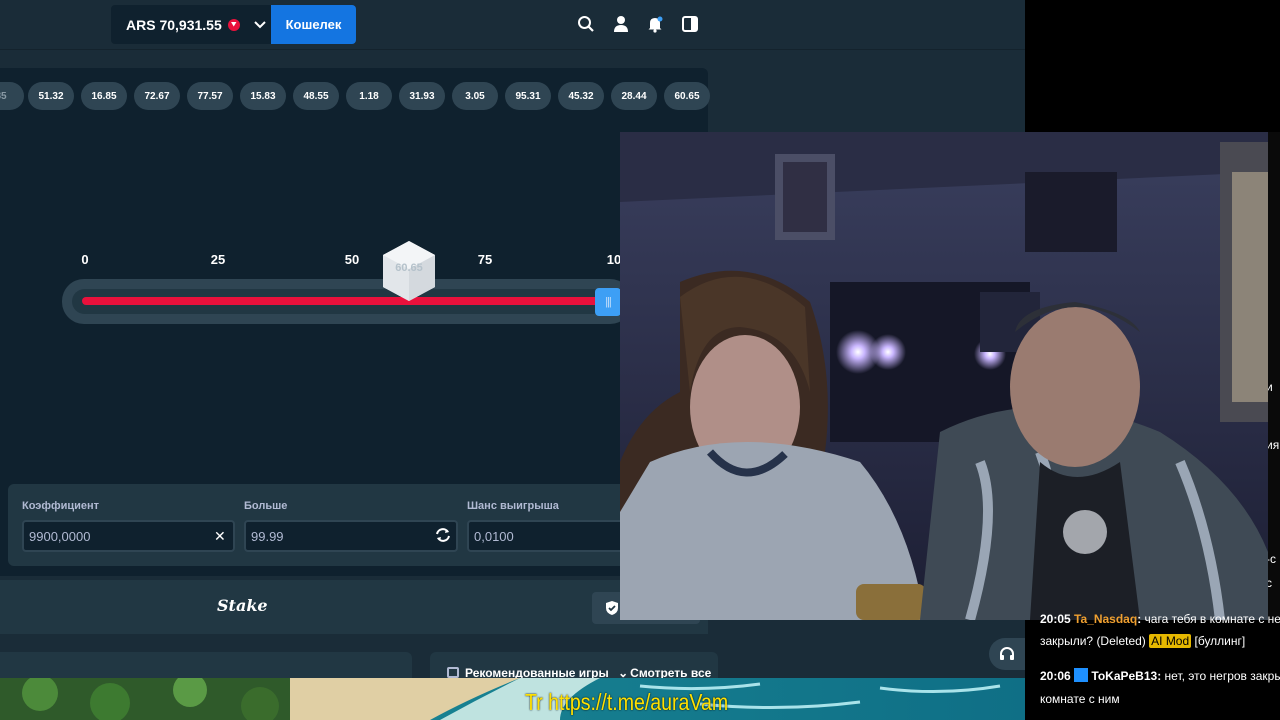 Image resolution: width=1280 pixels, height=720 pixels. I want to click on lose-range-bar, so click(341, 301).